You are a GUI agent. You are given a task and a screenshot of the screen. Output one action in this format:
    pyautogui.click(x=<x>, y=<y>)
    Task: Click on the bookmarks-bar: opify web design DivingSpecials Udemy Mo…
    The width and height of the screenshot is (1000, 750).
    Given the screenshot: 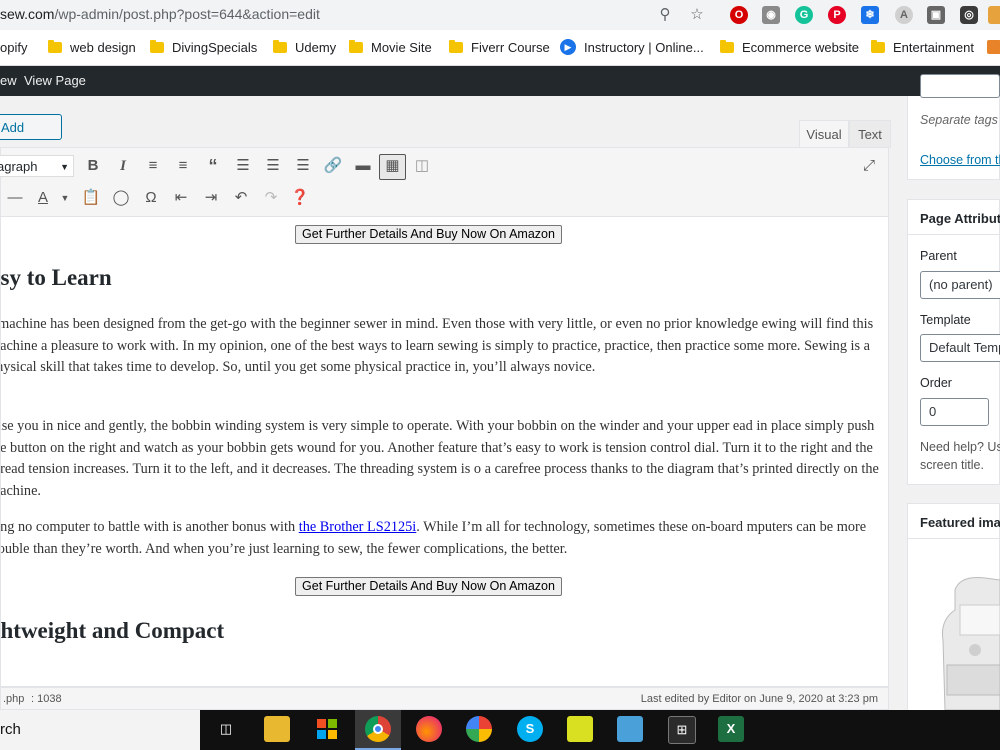 What is the action you would take?
    pyautogui.click(x=500, y=48)
    